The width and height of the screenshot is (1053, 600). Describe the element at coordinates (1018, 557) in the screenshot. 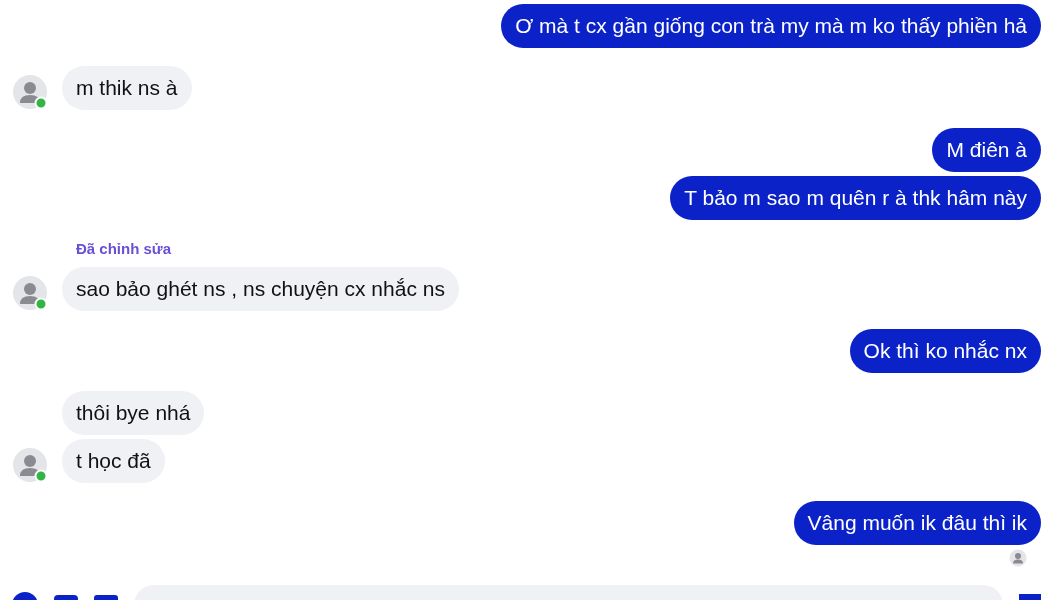

I see `seen-avatar-icon` at that location.